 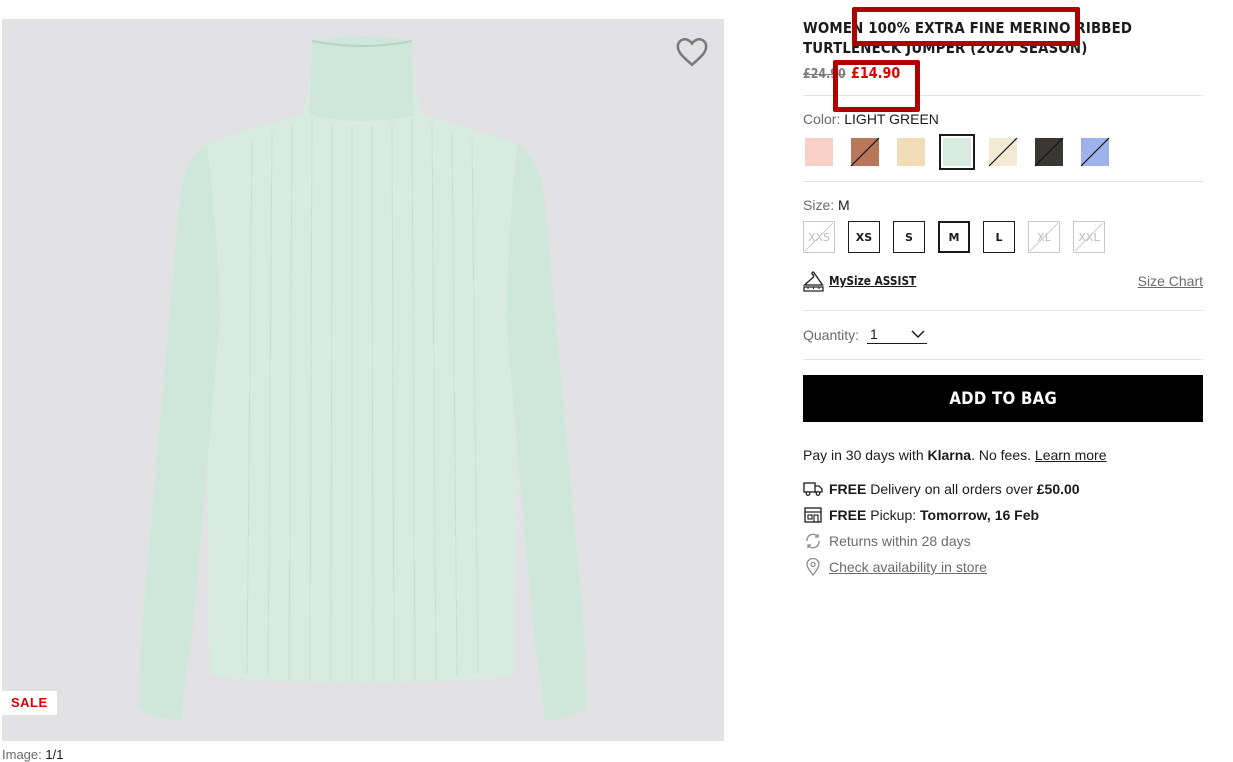 I want to click on size-option-xxl: XXL, so click(x=1089, y=237).